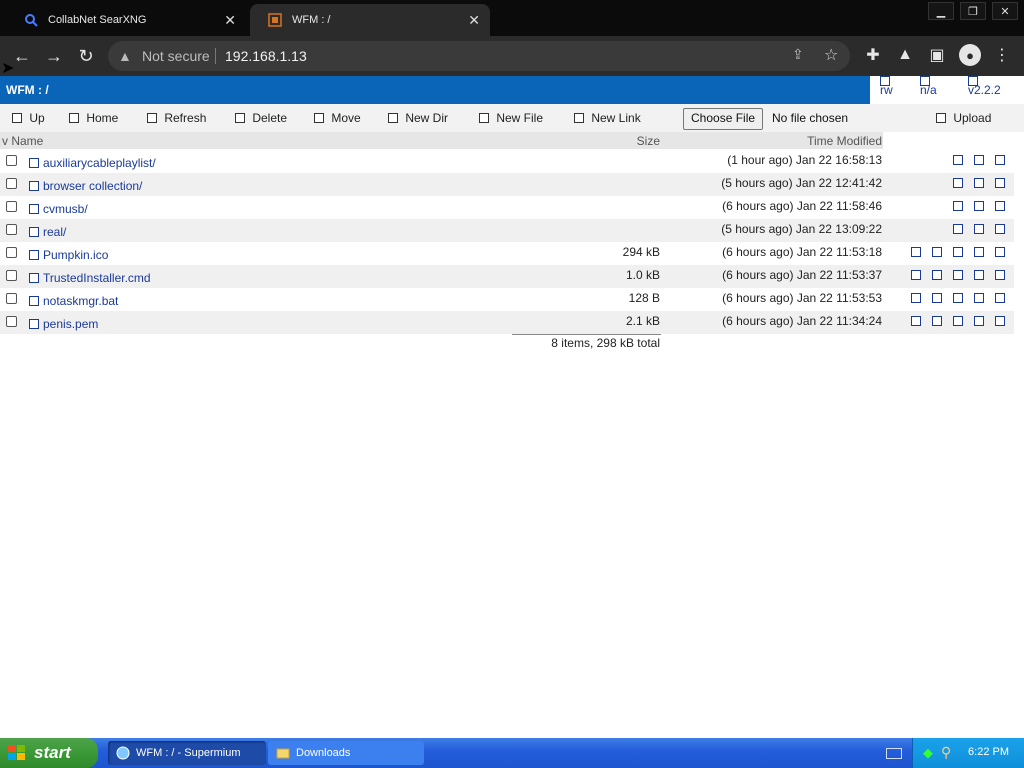 The image size is (1024, 768). What do you see at coordinates (93, 118) in the screenshot?
I see `home-button: Home` at bounding box center [93, 118].